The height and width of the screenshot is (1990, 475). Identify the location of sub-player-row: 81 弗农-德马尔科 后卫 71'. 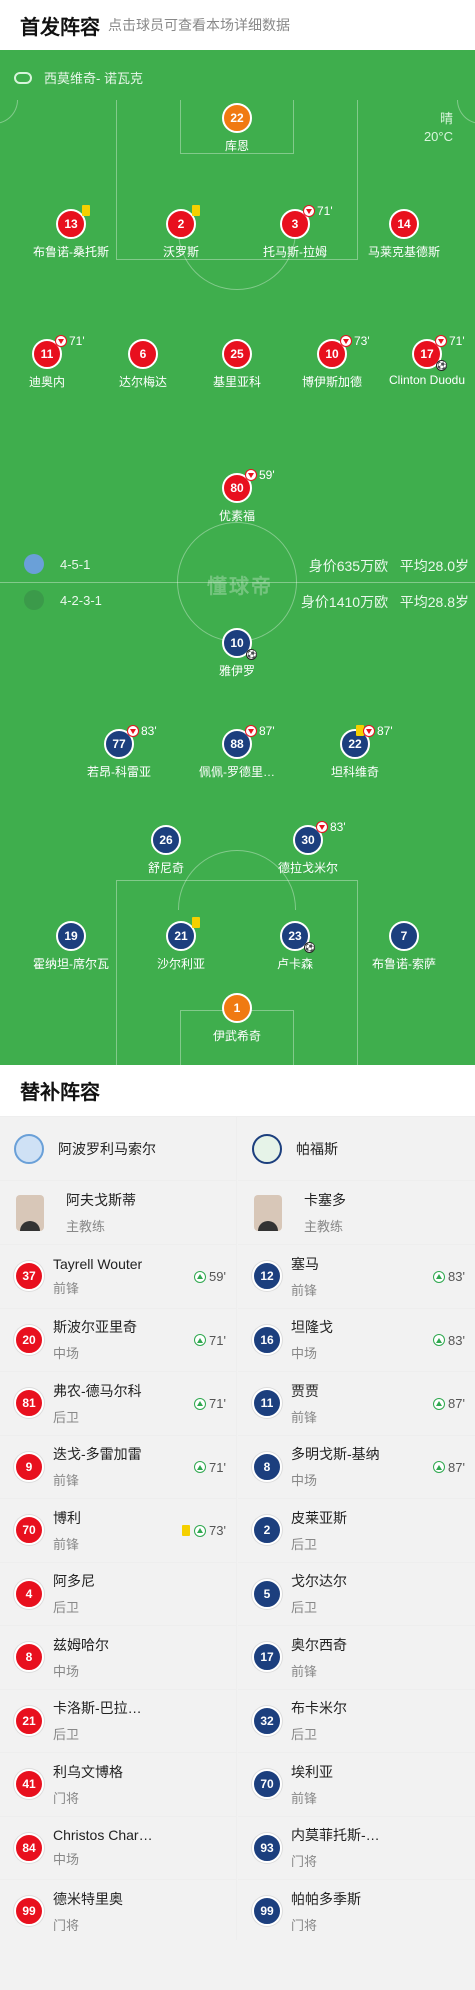
(118, 1404).